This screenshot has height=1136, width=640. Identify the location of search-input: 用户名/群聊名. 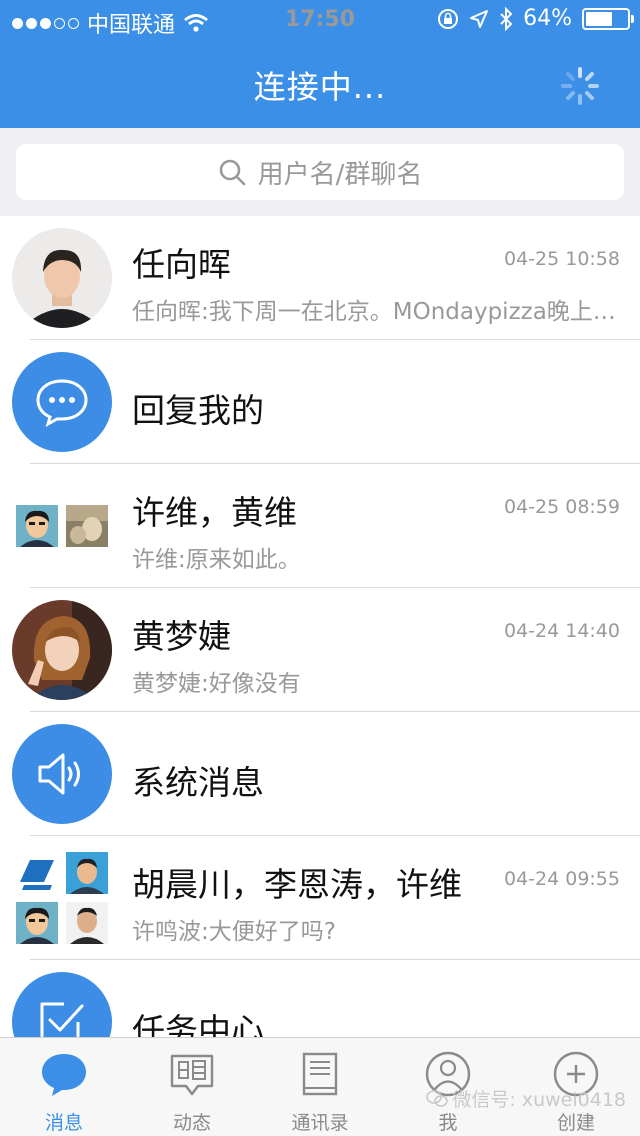
(320, 172).